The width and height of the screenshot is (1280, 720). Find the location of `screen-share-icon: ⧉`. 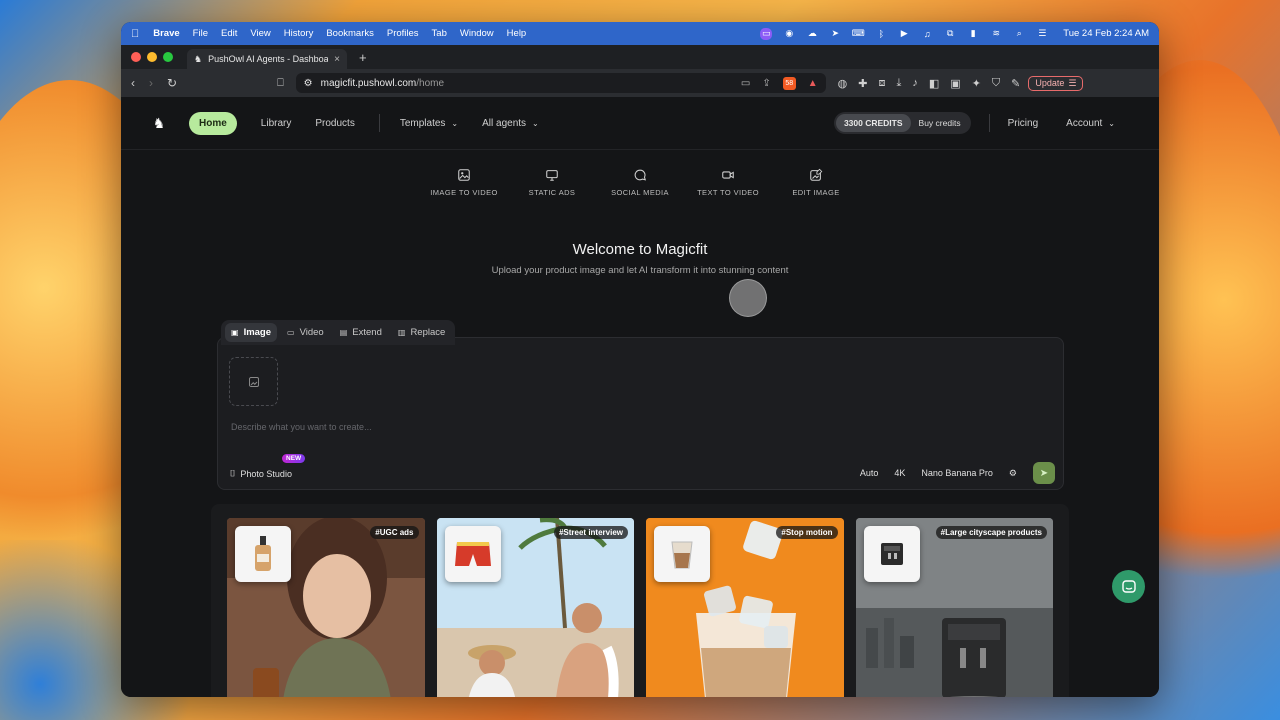

screen-share-icon: ⧉ is located at coordinates (950, 34).